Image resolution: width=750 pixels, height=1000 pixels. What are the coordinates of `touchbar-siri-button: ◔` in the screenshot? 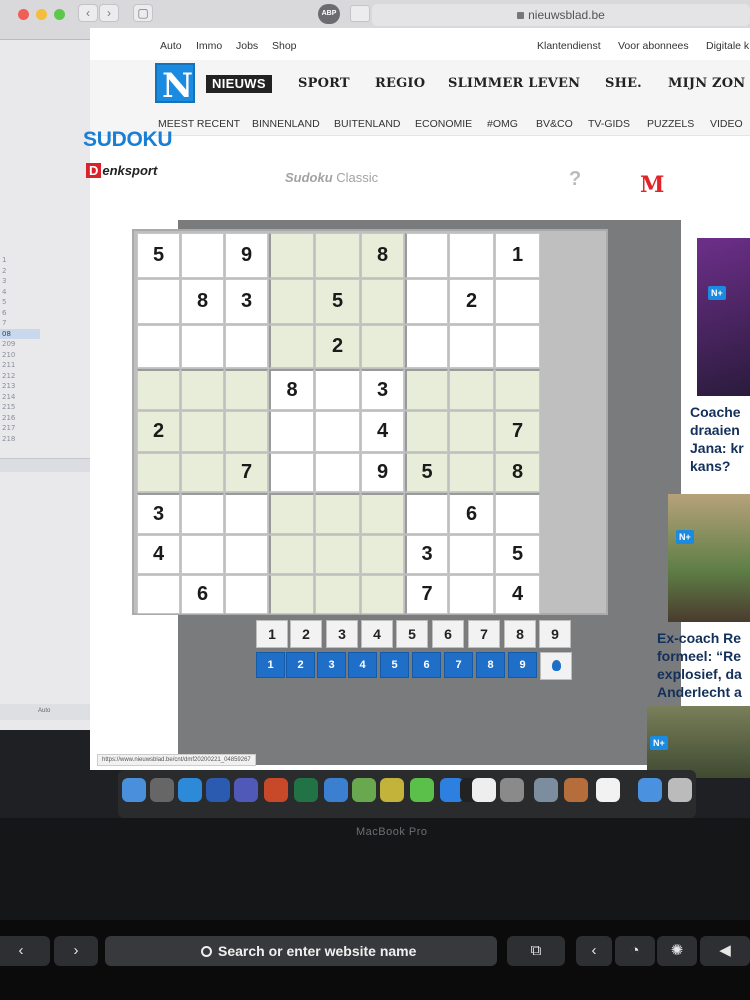 It's located at (635, 951).